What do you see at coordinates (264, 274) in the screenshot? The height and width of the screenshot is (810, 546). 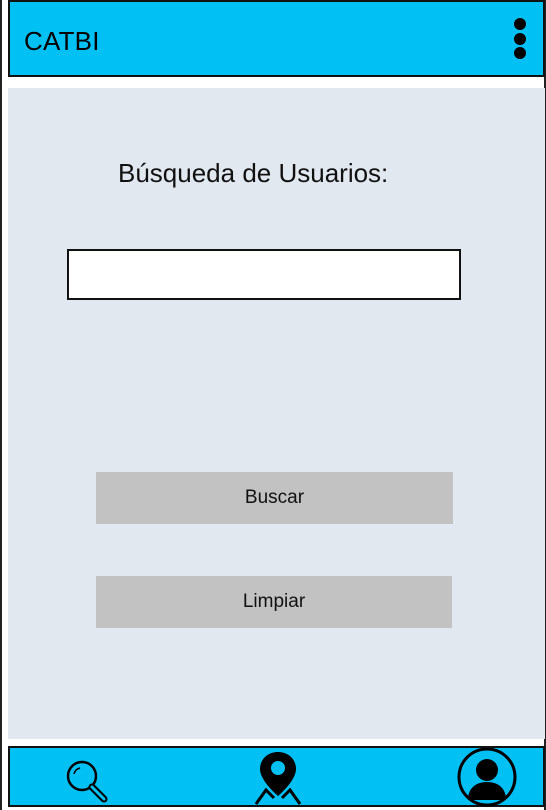 I see `user-search-input` at bounding box center [264, 274].